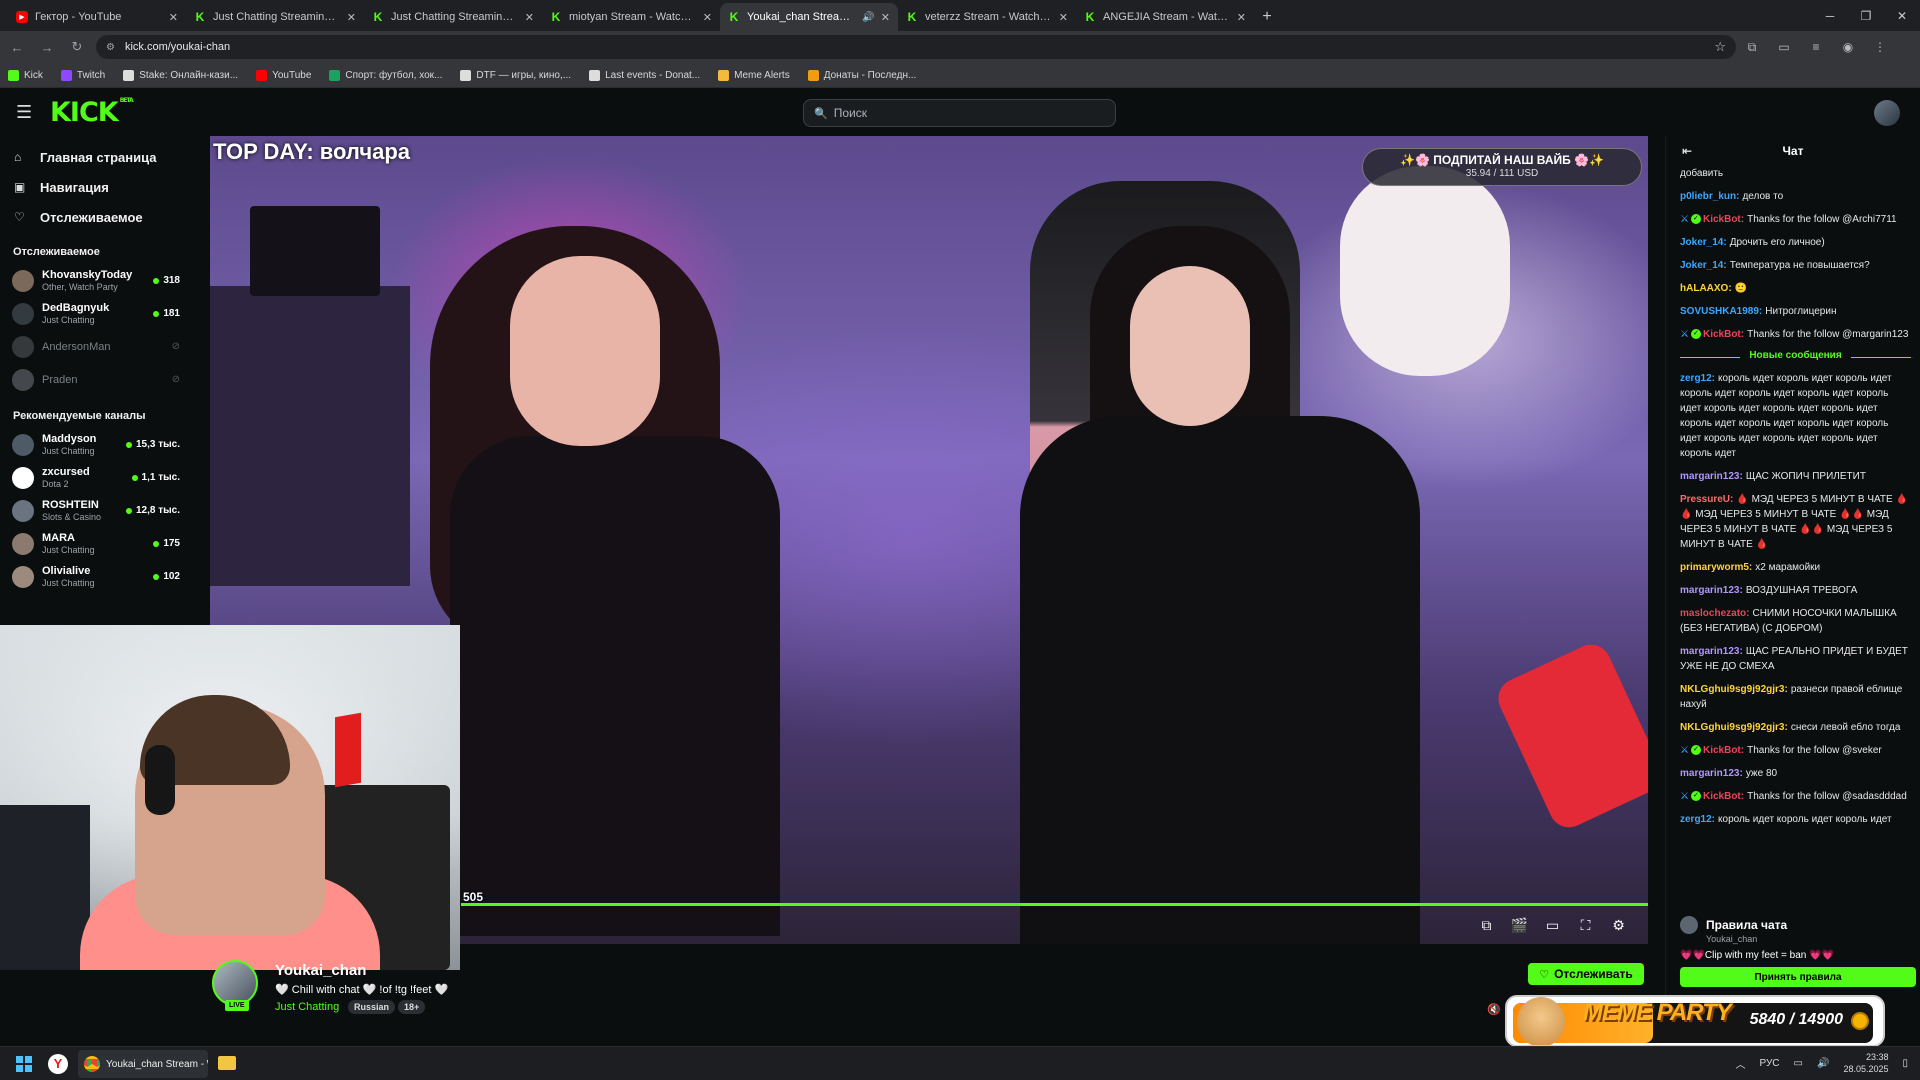 The image size is (1920, 1080). What do you see at coordinates (1552, 925) in the screenshot?
I see `theater-icon: ▭` at bounding box center [1552, 925].